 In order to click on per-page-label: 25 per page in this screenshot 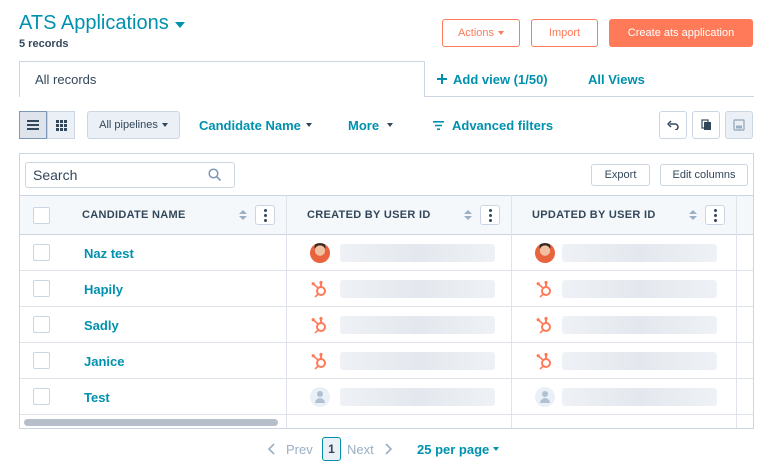, I will do `click(453, 449)`.